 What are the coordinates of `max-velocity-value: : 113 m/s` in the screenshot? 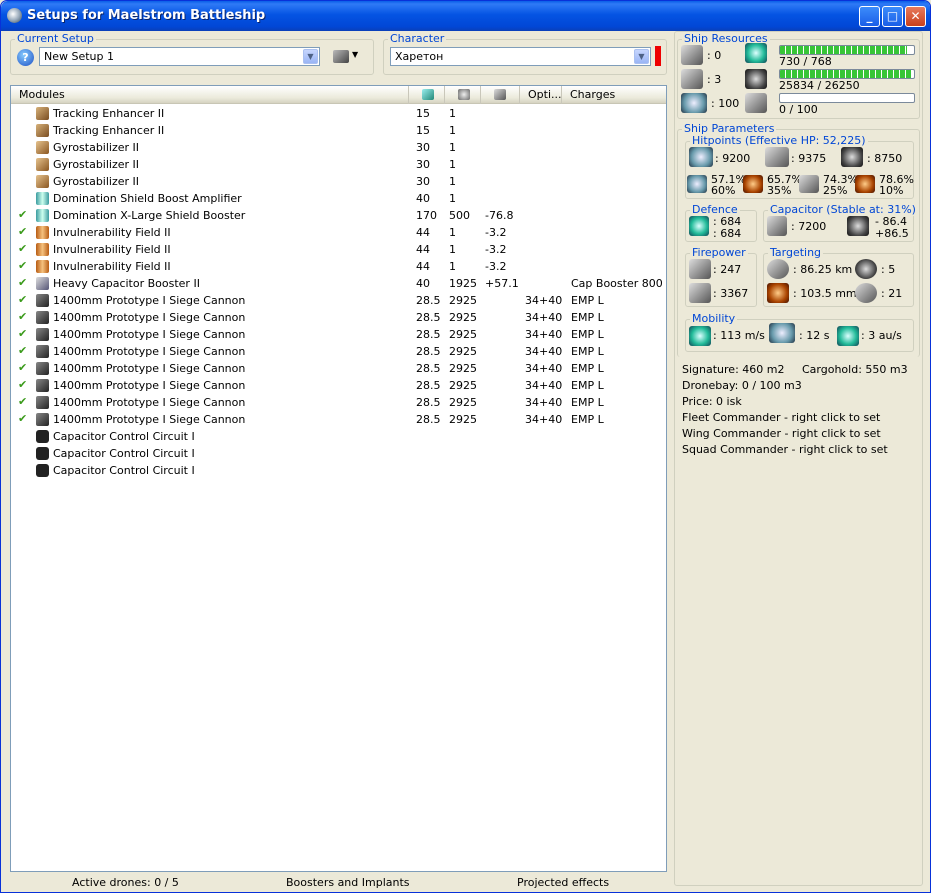 It's located at (739, 335).